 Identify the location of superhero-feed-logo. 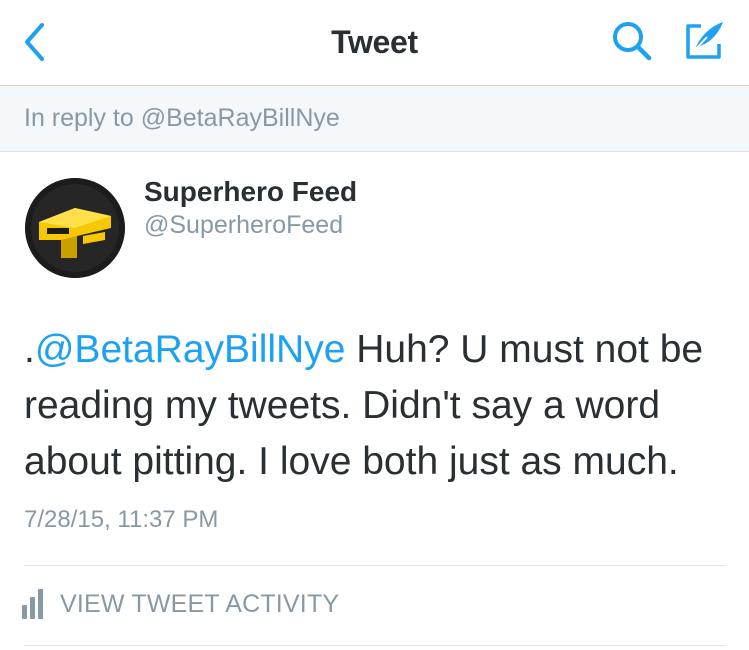
(75, 228).